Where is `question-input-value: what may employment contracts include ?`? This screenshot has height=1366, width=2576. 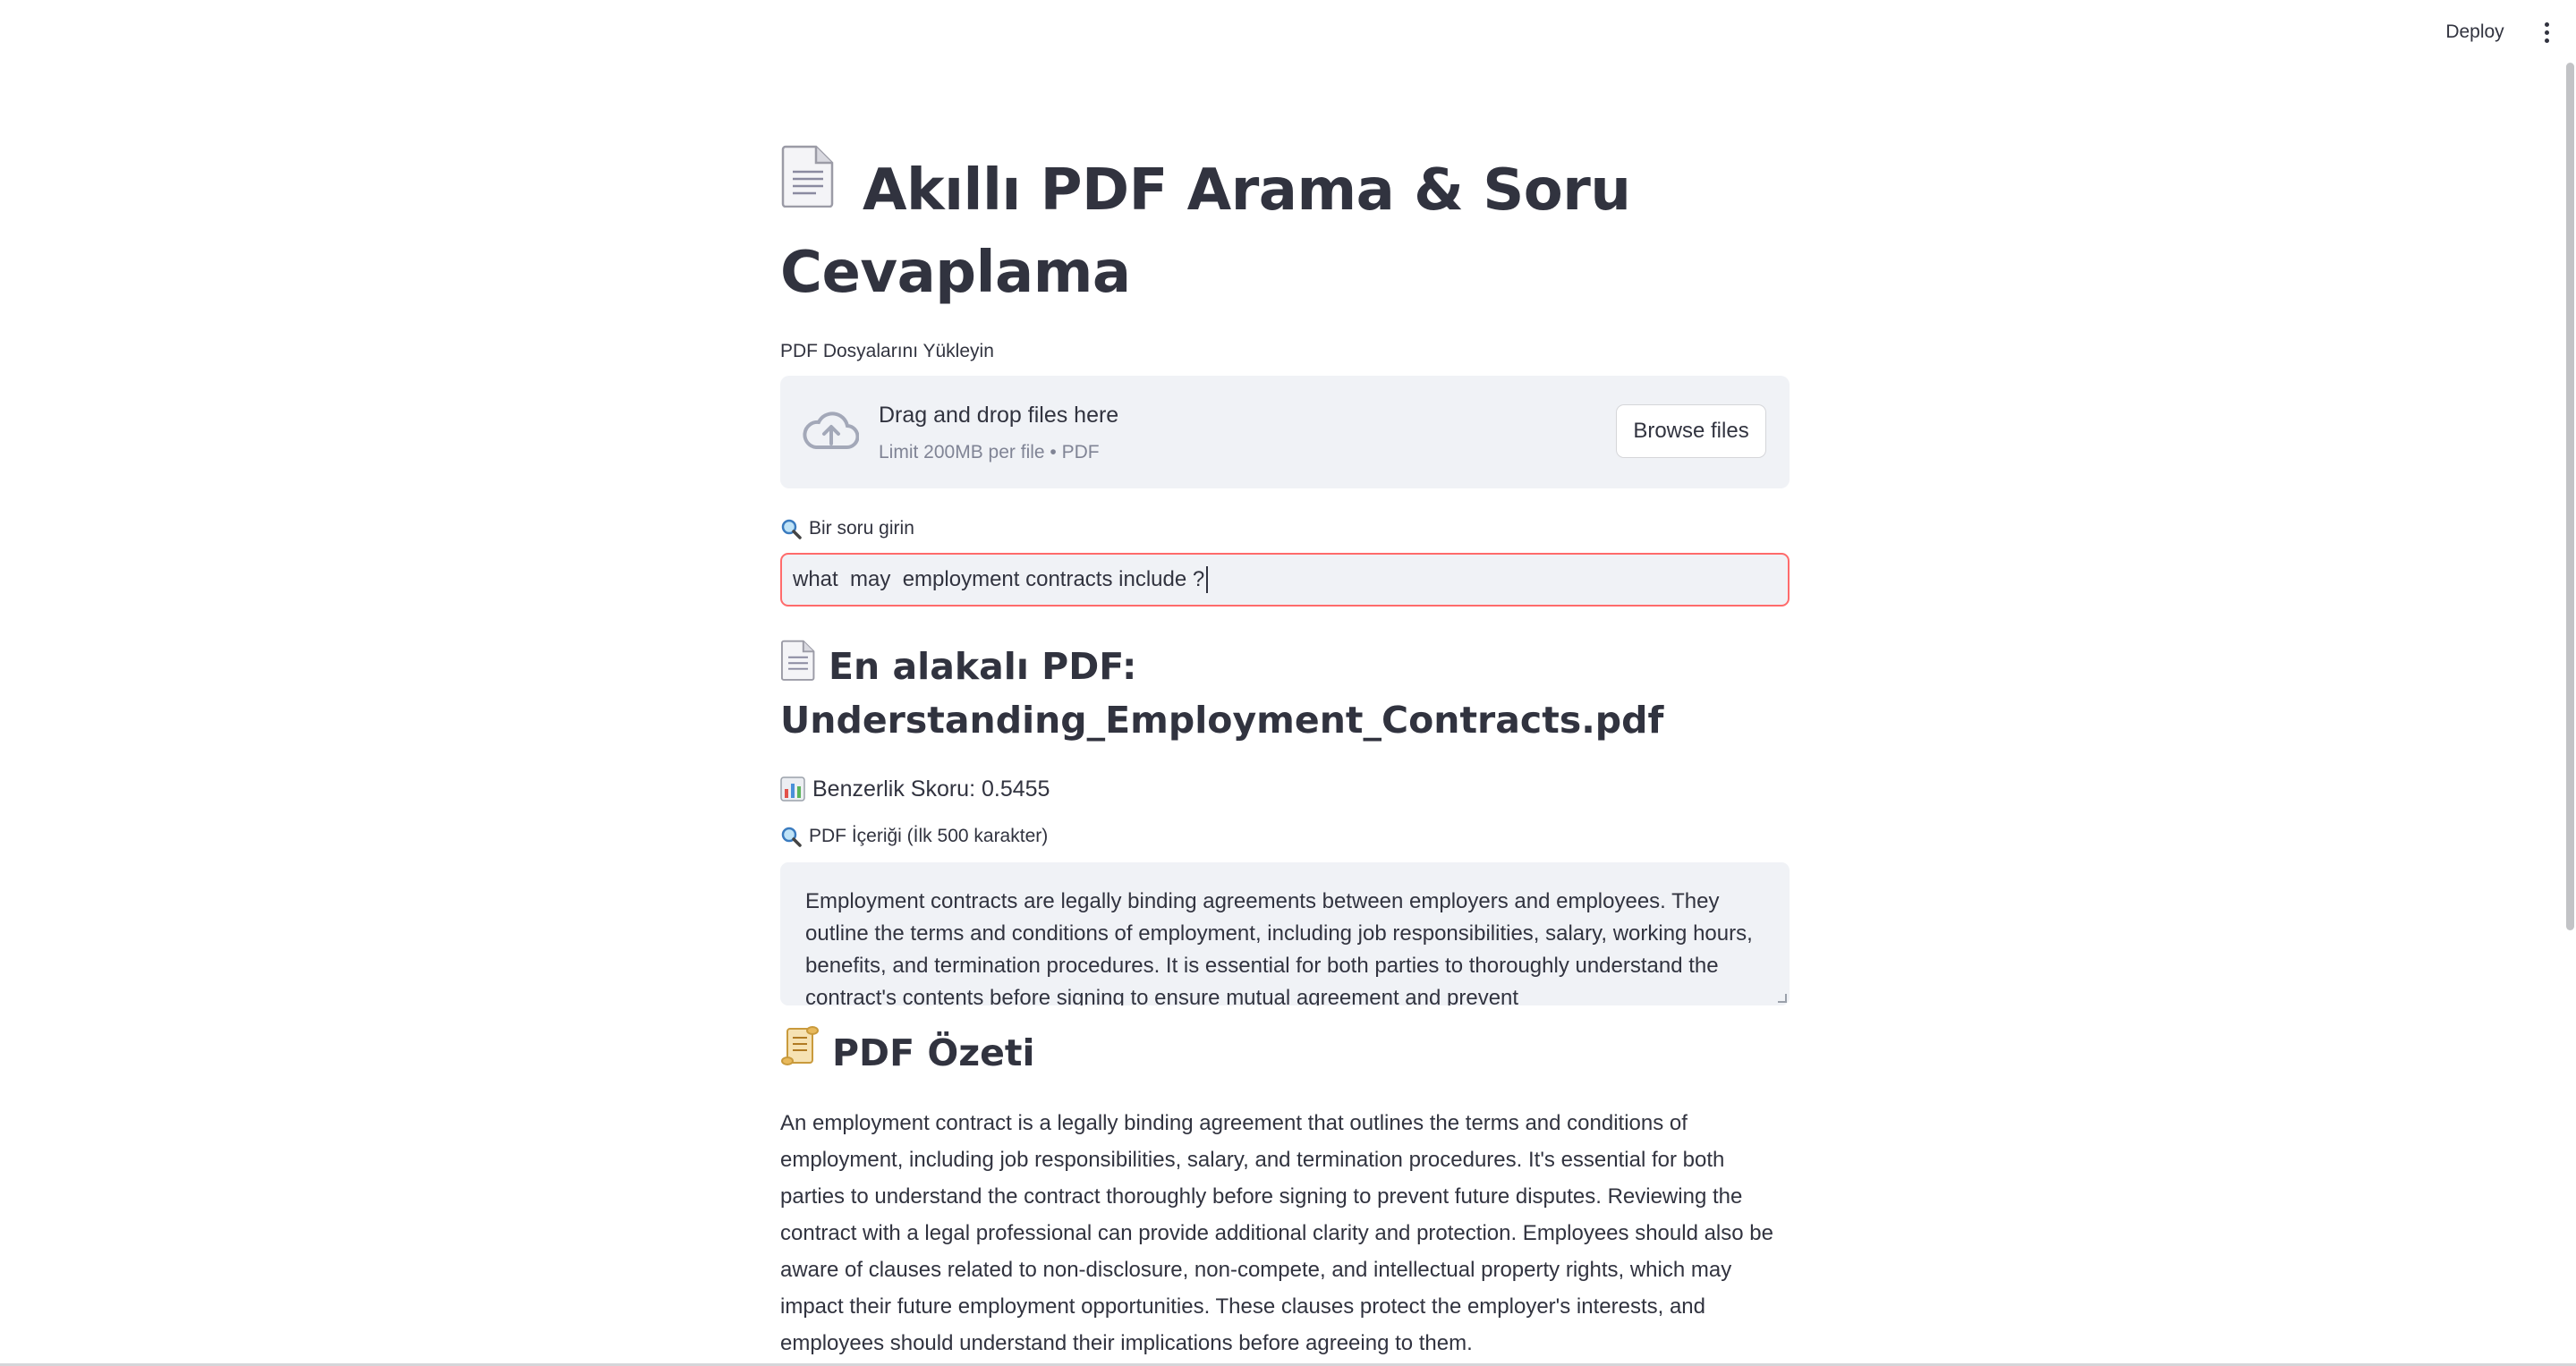 question-input-value: what may employment contracts include ? is located at coordinates (999, 579).